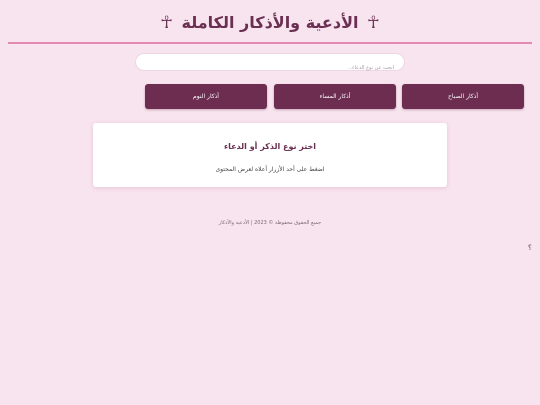 The image size is (540, 405). I want to click on content-card-text: اضغط على أحد الأزرار أعلاه لعرض المحتوى, so click(270, 169).